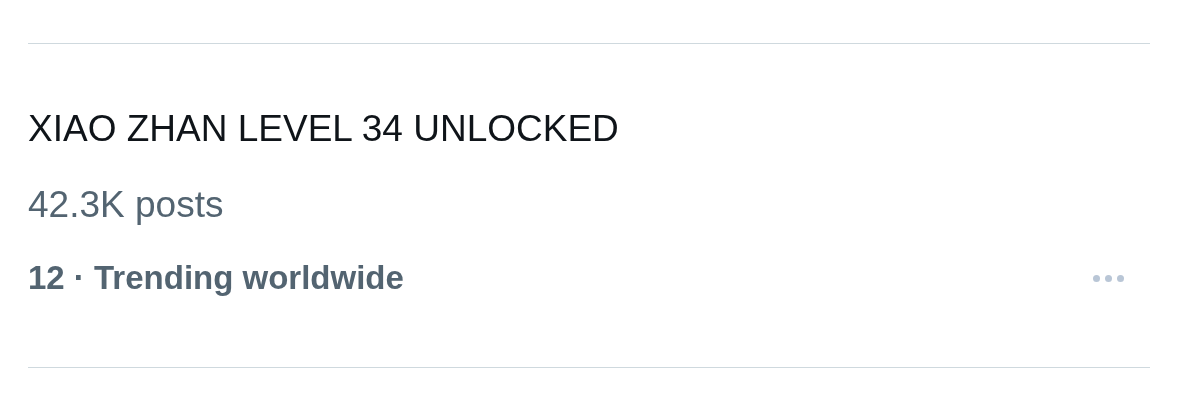 Image resolution: width=1178 pixels, height=415 pixels. Describe the element at coordinates (216, 278) in the screenshot. I see `trend-context: 12 · Trending worldwide` at that location.